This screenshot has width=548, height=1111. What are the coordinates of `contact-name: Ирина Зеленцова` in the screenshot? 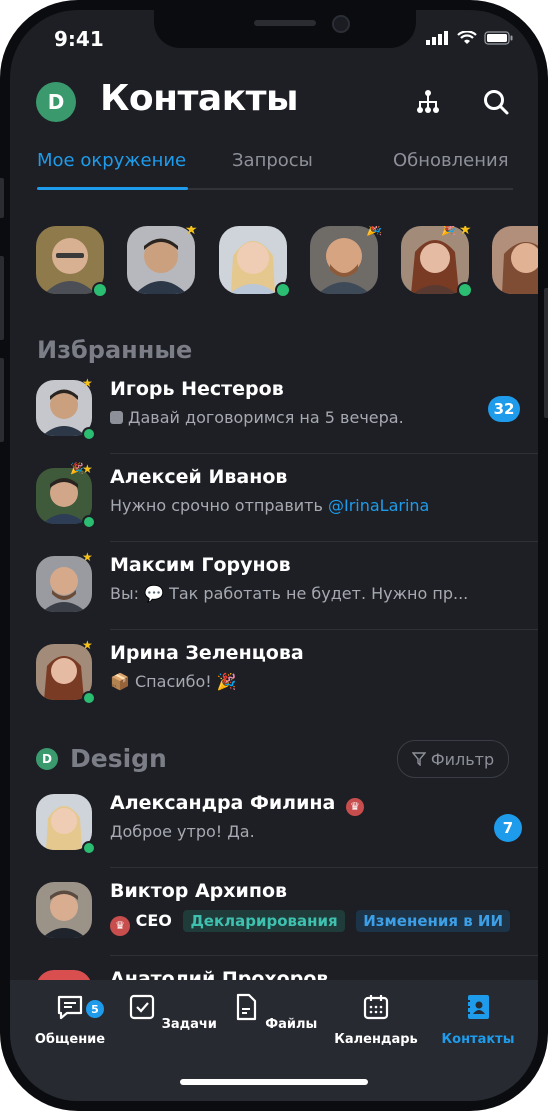 It's located at (207, 653).